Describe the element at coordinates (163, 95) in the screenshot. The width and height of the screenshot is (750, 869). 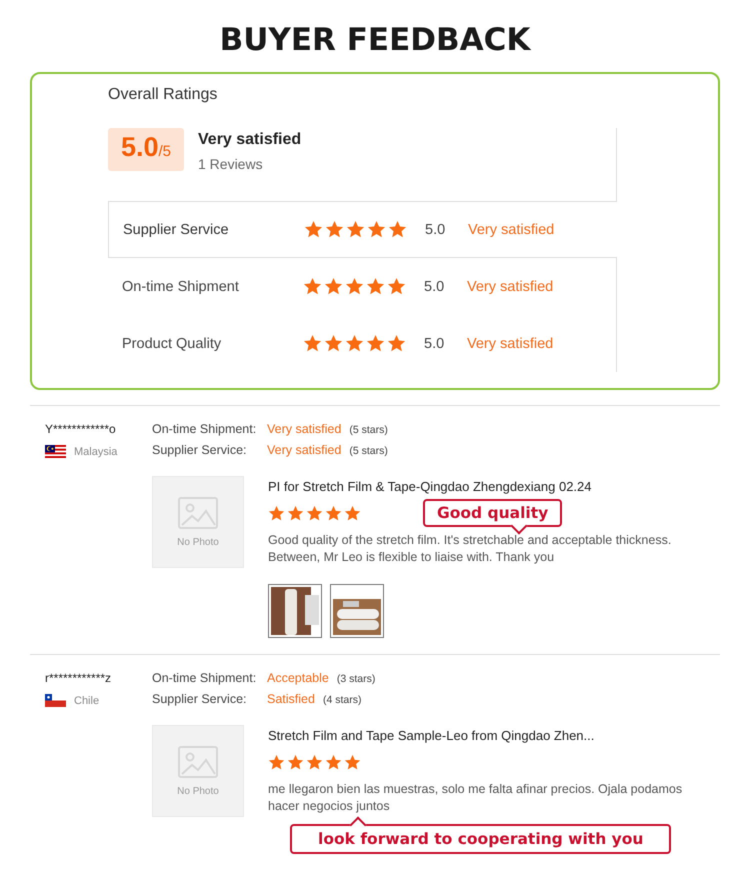
I see `section-heading: Overall Ratings` at that location.